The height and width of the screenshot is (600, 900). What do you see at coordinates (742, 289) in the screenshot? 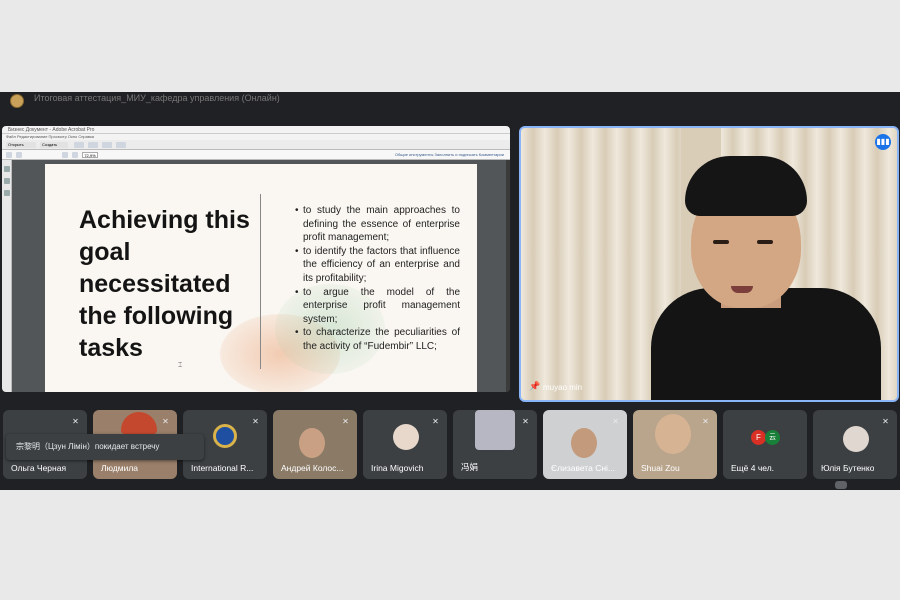
I see `speaker-mouth` at bounding box center [742, 289].